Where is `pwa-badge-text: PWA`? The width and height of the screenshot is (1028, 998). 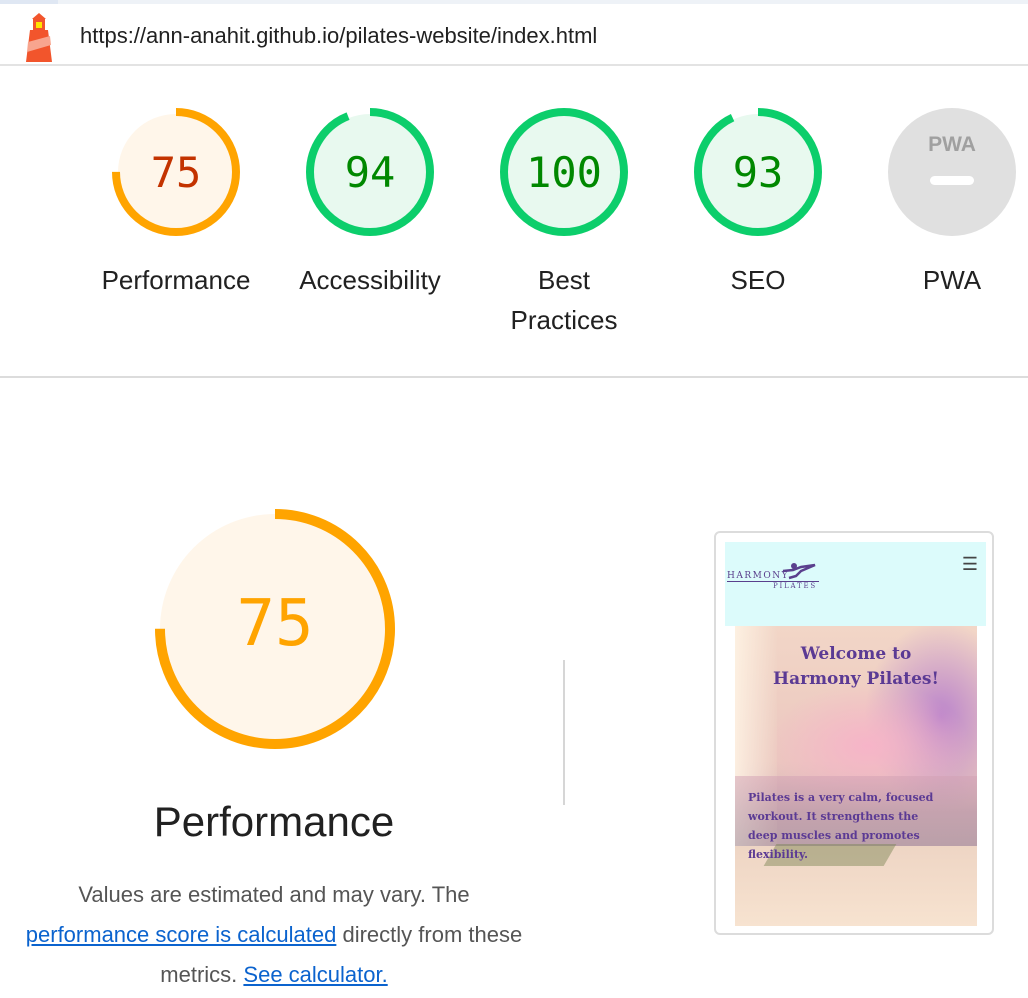
pwa-badge-text: PWA is located at coordinates (952, 144).